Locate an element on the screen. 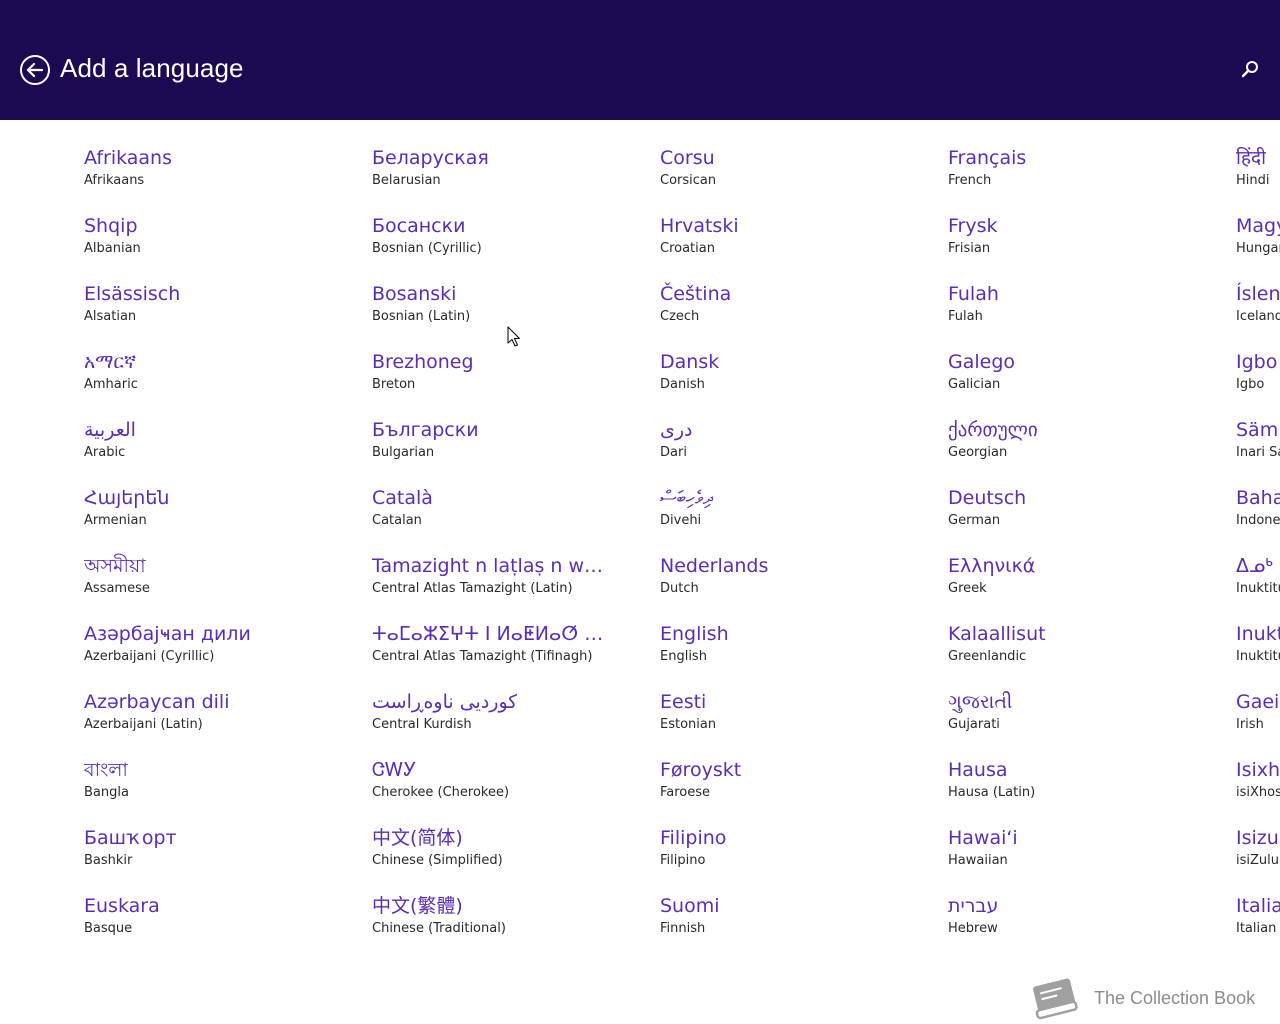 This screenshot has height=1024, width=1280. language-native-name: Азәрбајҹан дили is located at coordinates (167, 634).